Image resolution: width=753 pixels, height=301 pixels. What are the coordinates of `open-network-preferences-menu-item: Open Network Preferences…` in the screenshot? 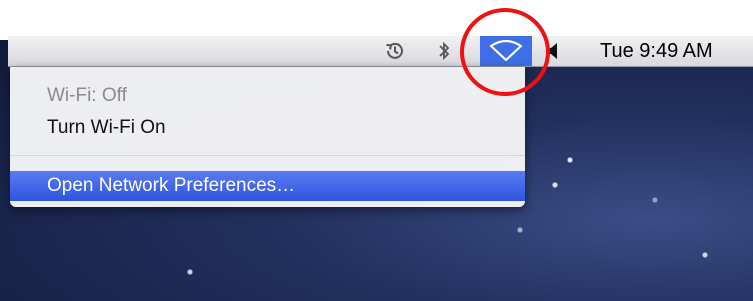 It's located at (267, 186).